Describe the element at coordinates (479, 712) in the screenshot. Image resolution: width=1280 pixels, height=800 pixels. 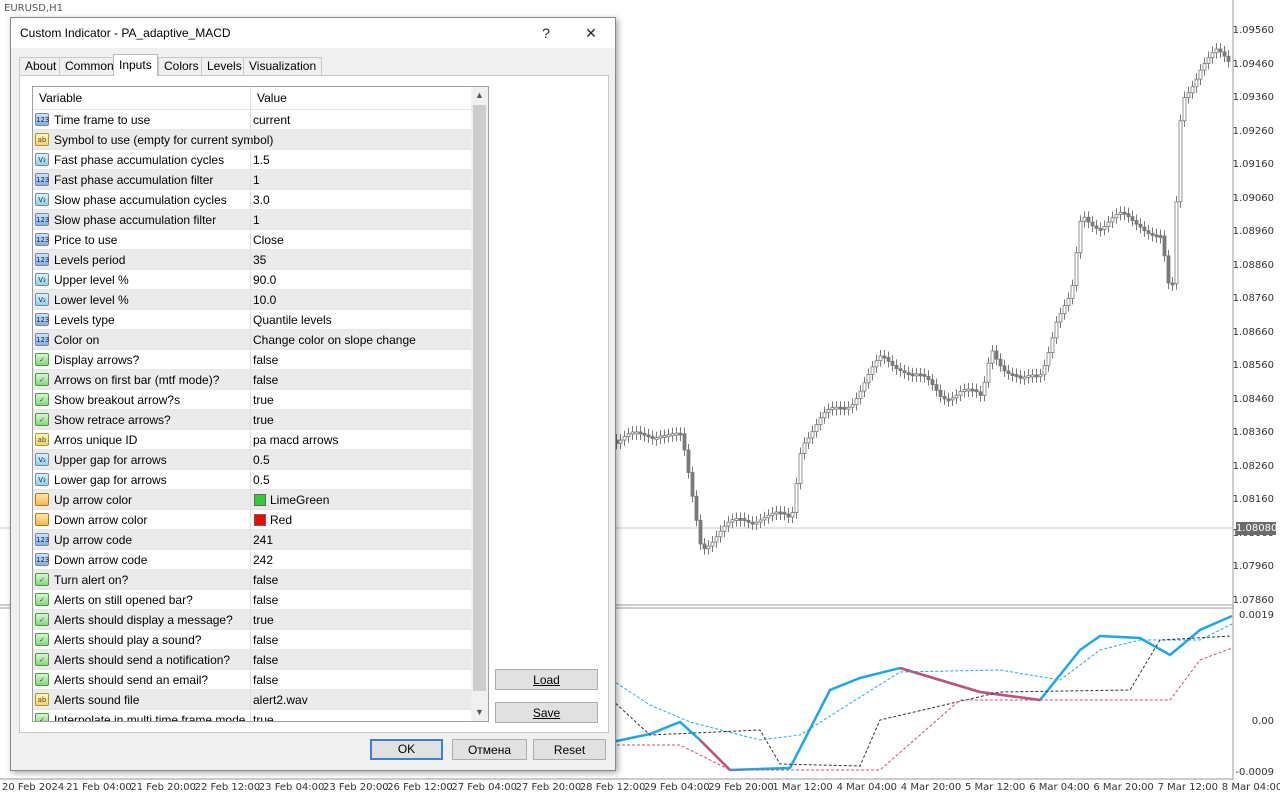
I see `scroll-down-icon: ▼` at that location.